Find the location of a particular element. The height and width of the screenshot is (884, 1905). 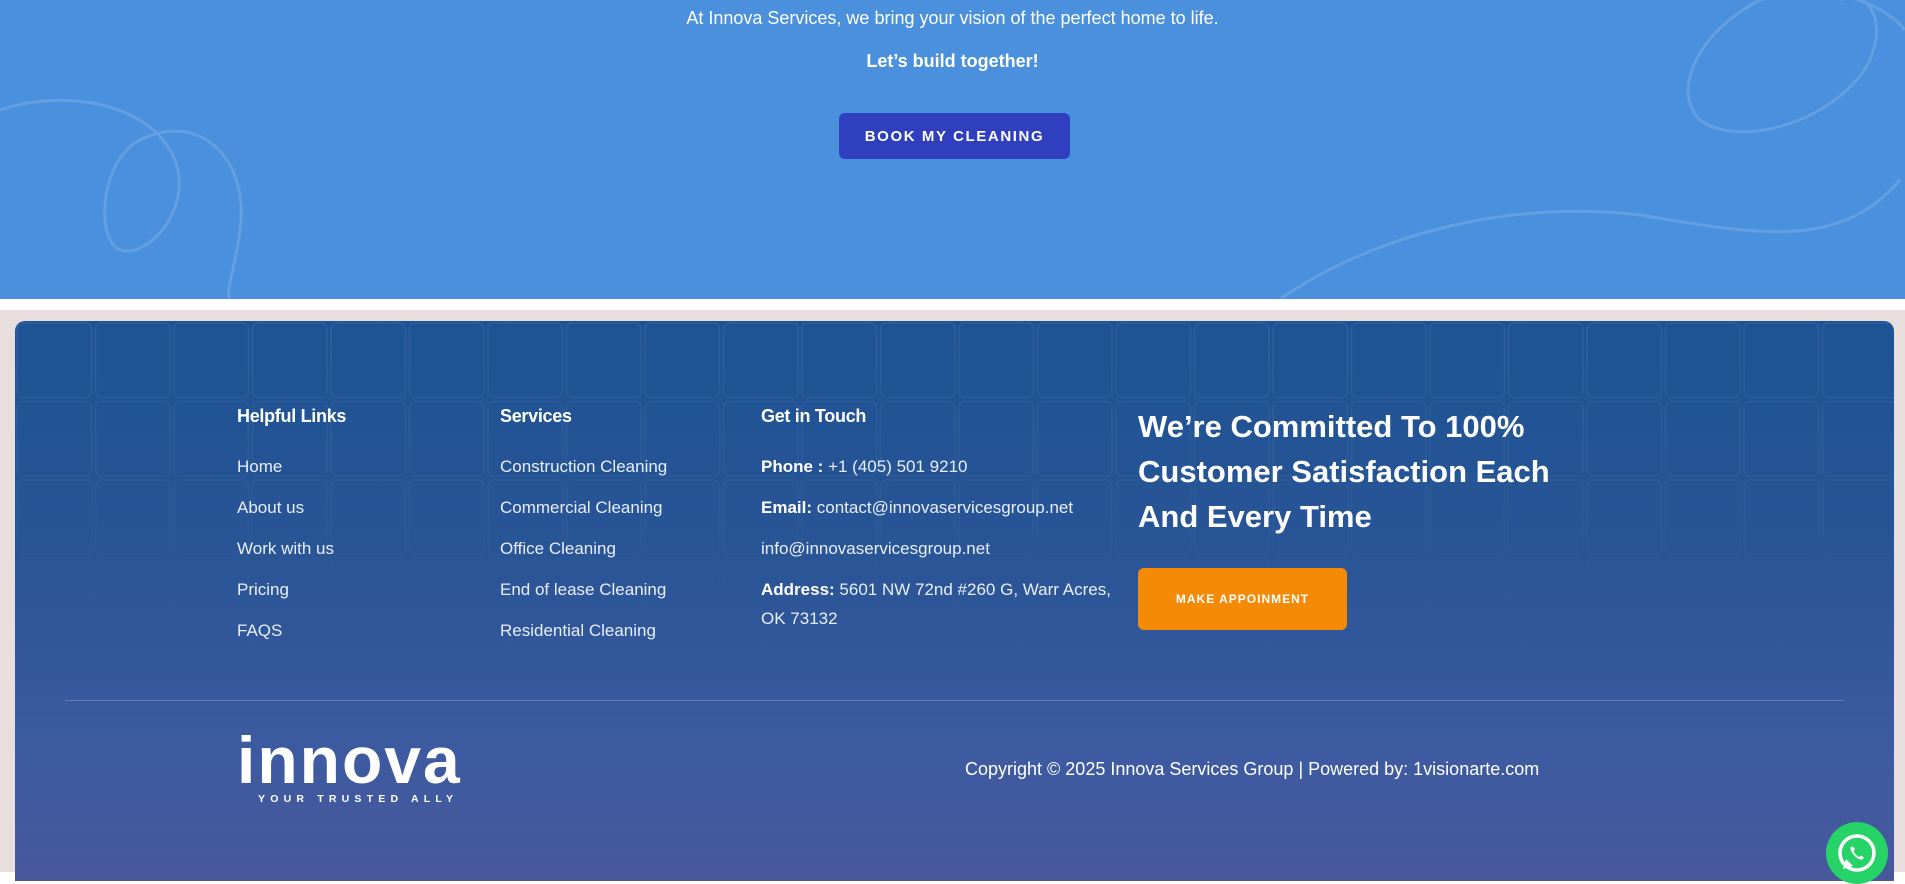

footer-link-about: About us is located at coordinates (270, 508).